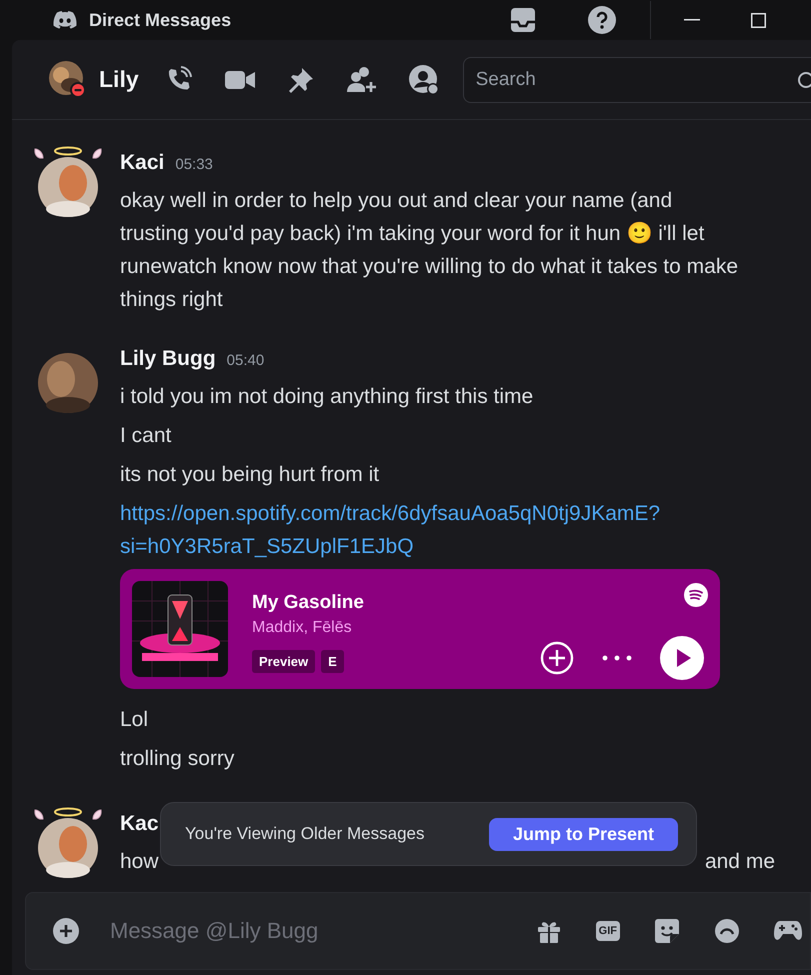 Image resolution: width=811 pixels, height=975 pixels. What do you see at coordinates (308, 603) in the screenshot?
I see `track-title: My Gasoline` at bounding box center [308, 603].